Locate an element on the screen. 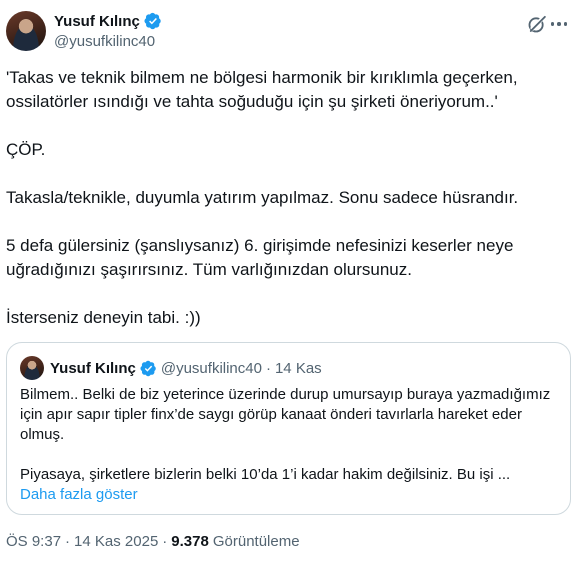  quoted-author-name: Yusuf Kılınç is located at coordinates (93, 368).